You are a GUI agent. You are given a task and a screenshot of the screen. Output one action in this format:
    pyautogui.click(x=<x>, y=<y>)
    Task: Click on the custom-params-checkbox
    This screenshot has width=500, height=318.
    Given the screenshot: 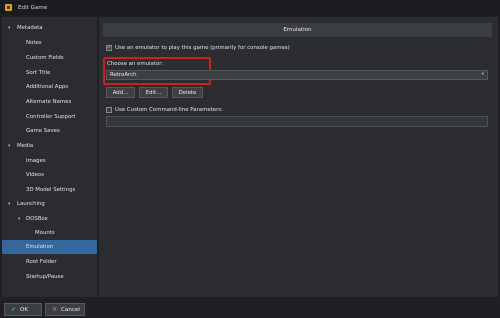 What is the action you would take?
    pyautogui.click(x=109, y=110)
    